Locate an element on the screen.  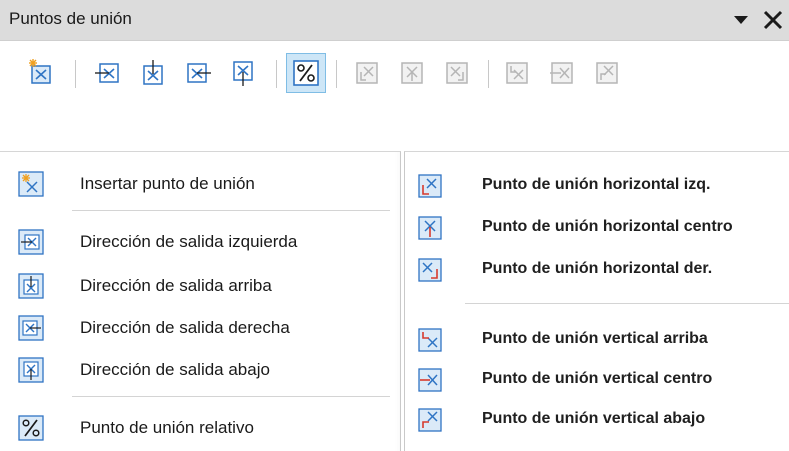
menu-item-label: Punto de unión horizontal der. is located at coordinates (597, 268).